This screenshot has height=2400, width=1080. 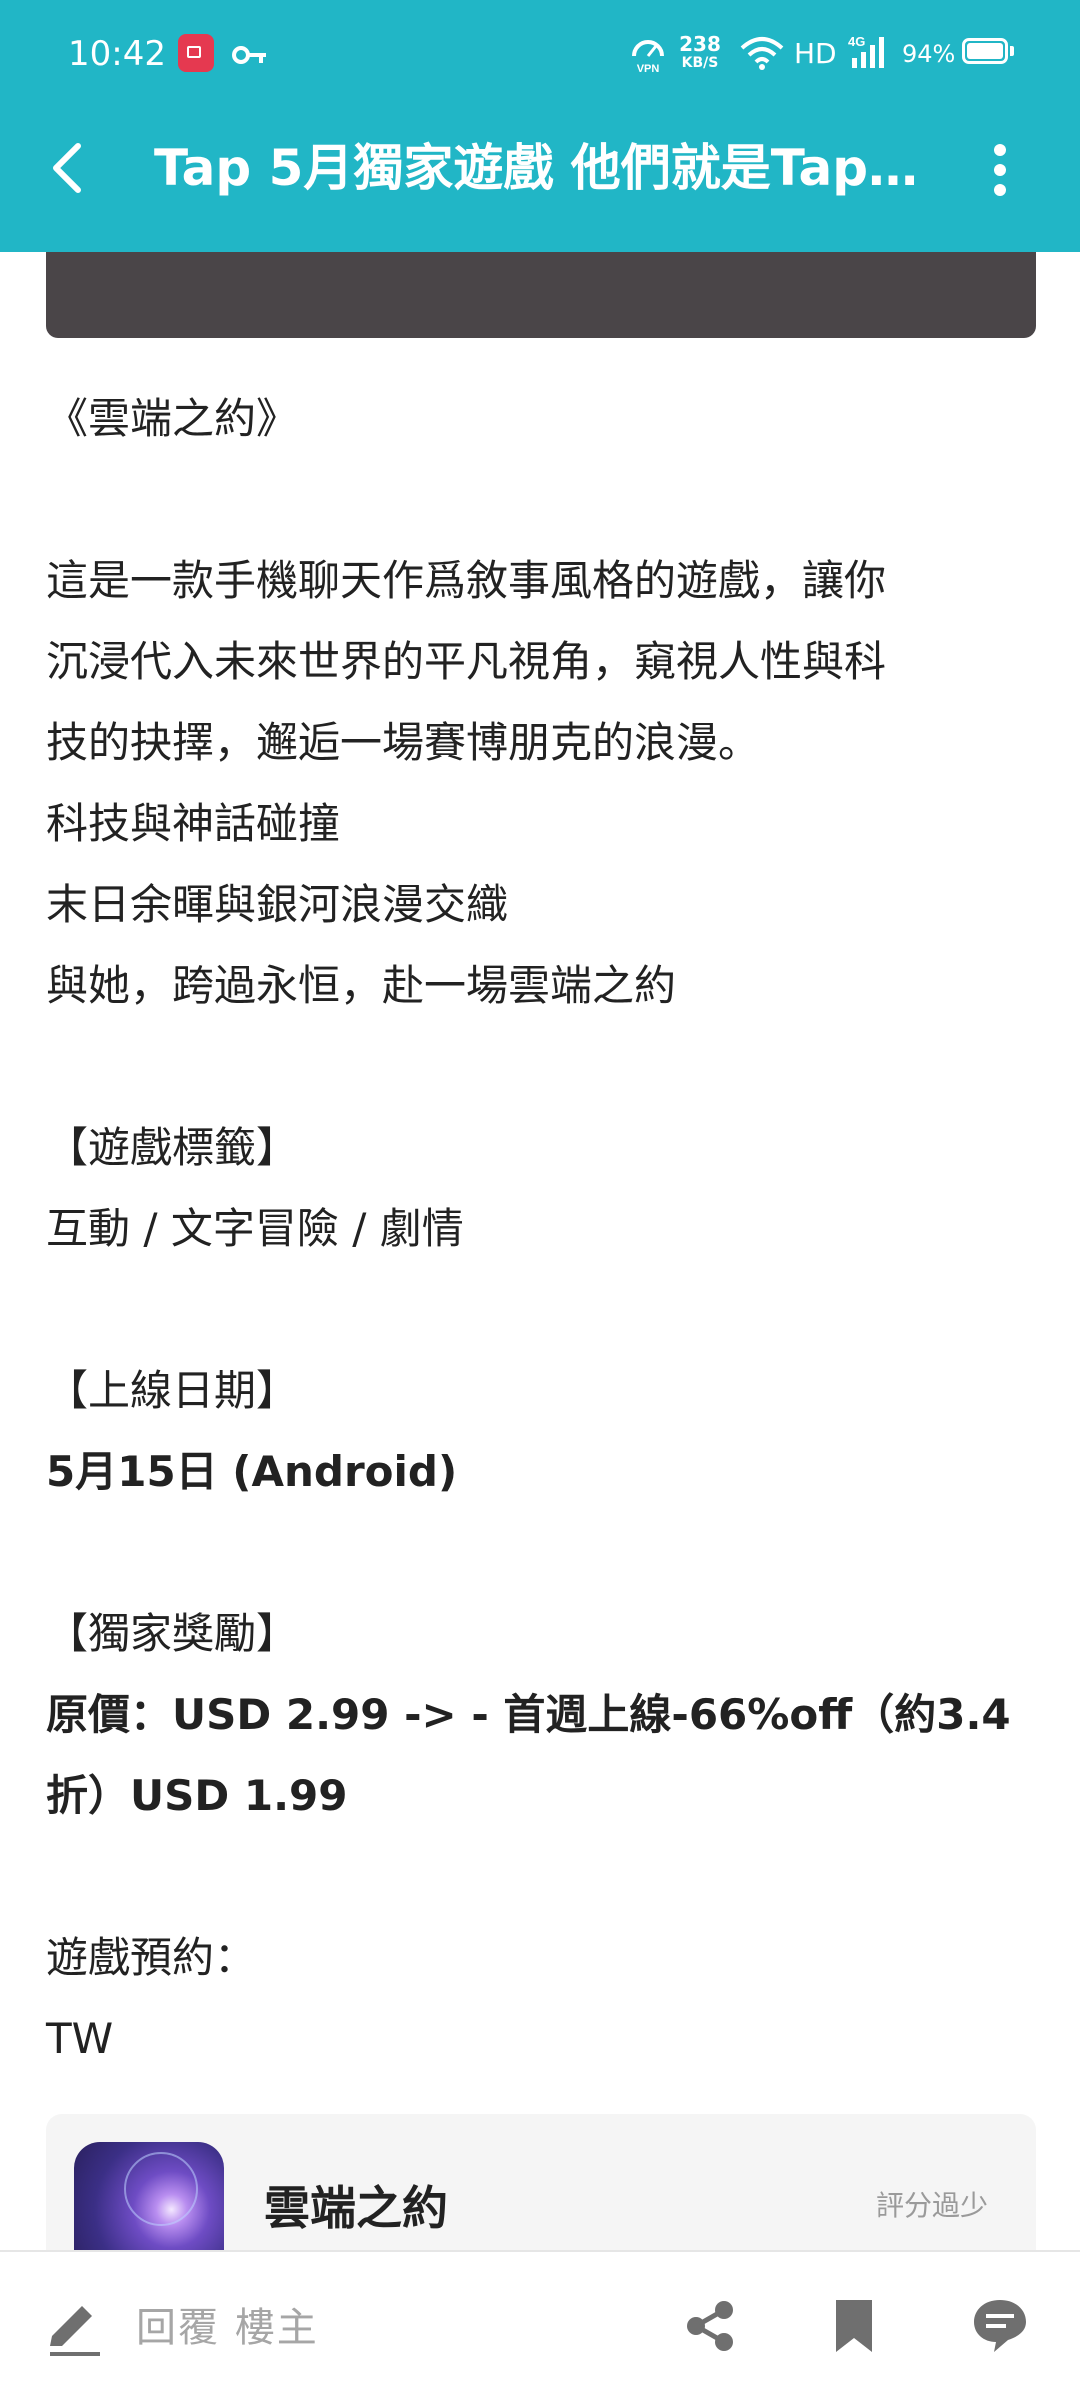 What do you see at coordinates (80, 2038) in the screenshot?
I see `article-line: TW` at bounding box center [80, 2038].